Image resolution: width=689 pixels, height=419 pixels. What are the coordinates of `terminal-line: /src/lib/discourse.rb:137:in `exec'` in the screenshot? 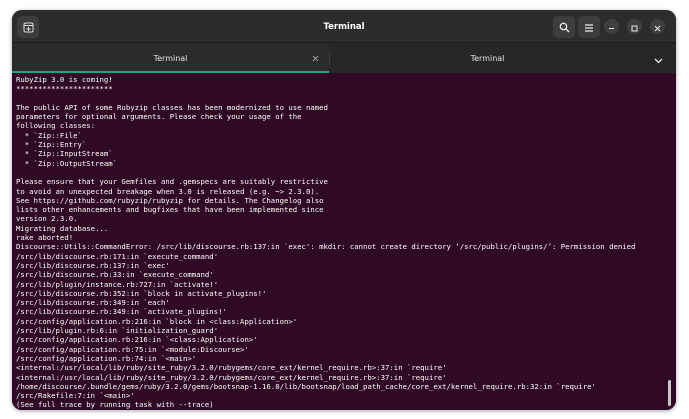 It's located at (93, 265).